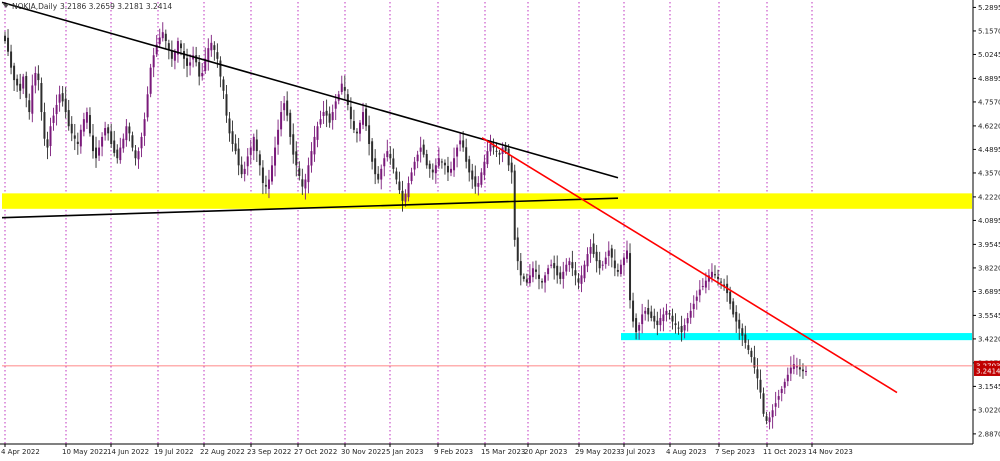 This screenshot has width=1000, height=461. I want to click on time-tick-label: 15 Mar 2023, so click(503, 452).